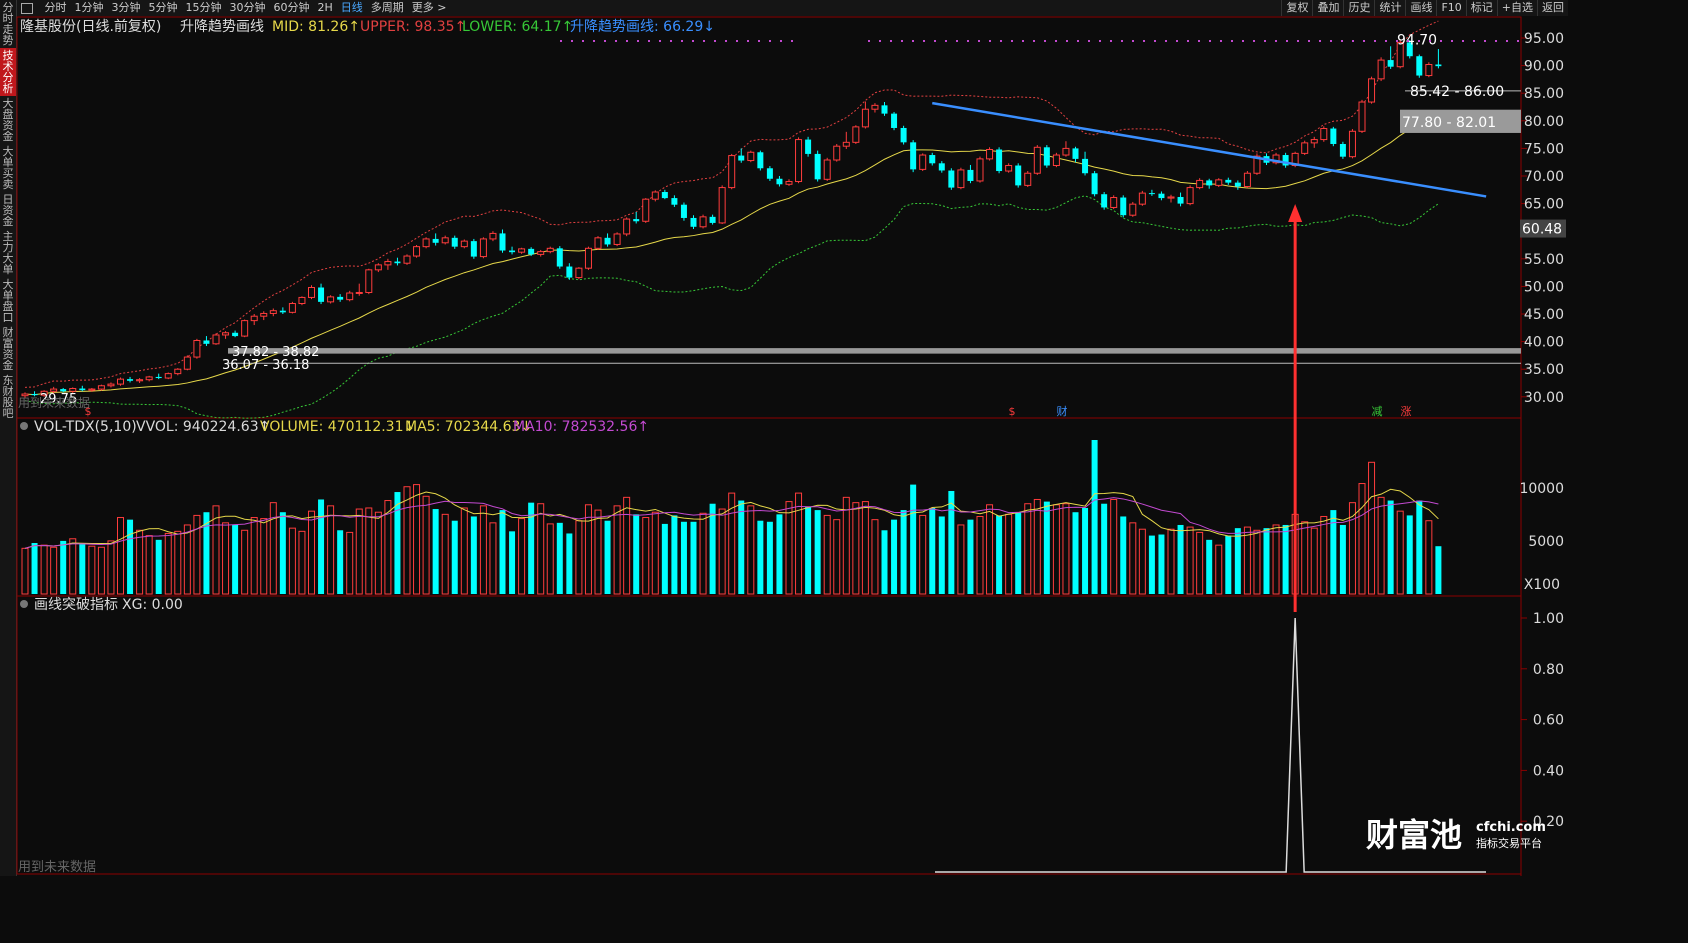  What do you see at coordinates (1414, 835) in the screenshot?
I see `watermark-brand: 财富池` at bounding box center [1414, 835].